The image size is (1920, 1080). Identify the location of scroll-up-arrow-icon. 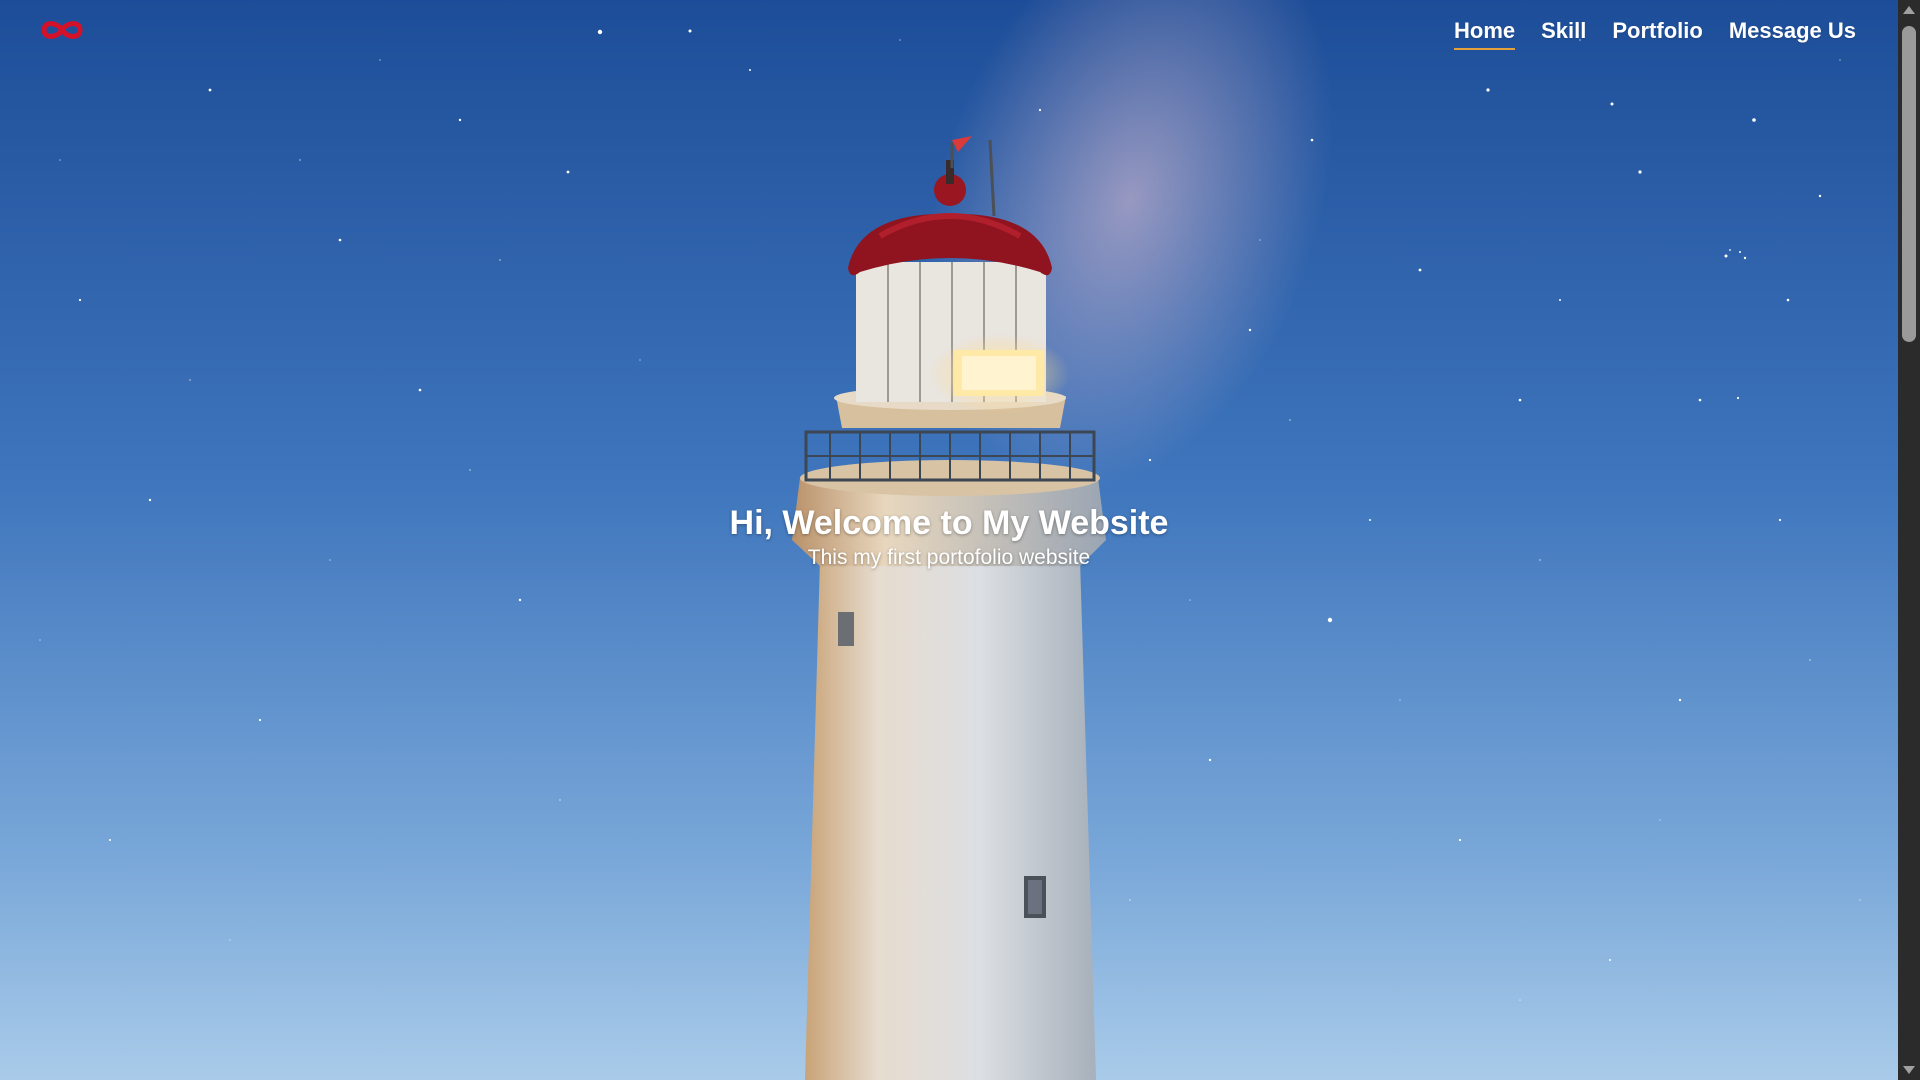
(1909, 10).